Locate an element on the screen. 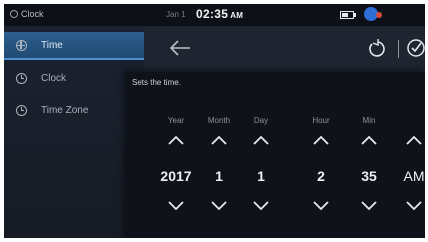 The image size is (428, 242). sidebar-item-label: Time Zone is located at coordinates (65, 110).